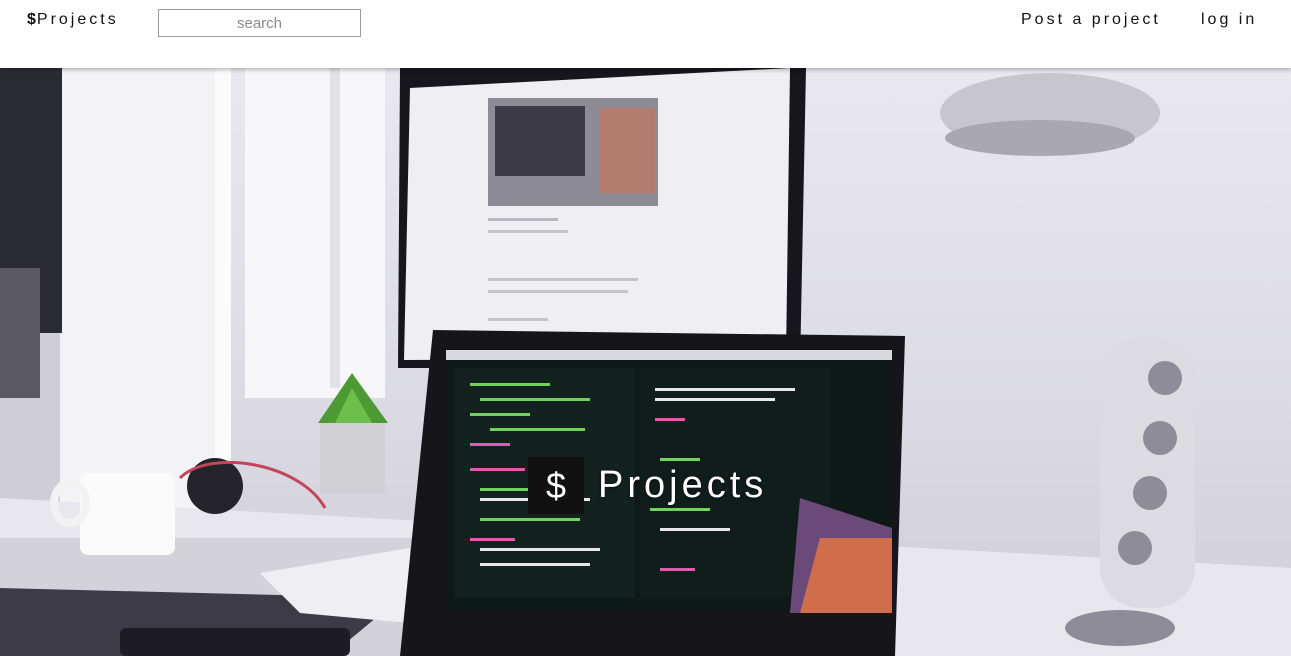 This screenshot has height=656, width=1291. Describe the element at coordinates (1229, 20) in the screenshot. I see `login-link: log in` at that location.